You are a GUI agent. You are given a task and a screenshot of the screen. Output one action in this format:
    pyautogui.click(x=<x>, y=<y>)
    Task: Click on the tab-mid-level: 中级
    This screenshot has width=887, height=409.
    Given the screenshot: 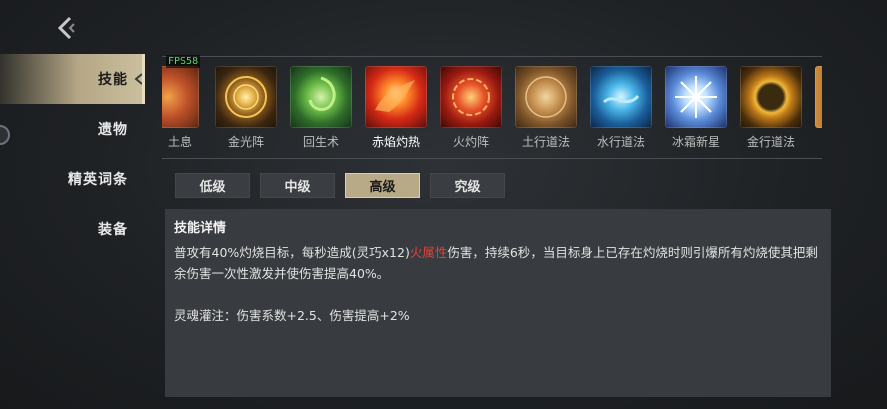 What is the action you would take?
    pyautogui.click(x=297, y=185)
    